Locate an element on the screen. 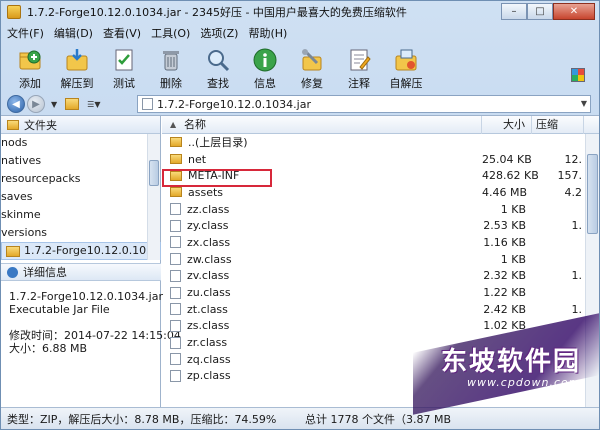 The height and width of the screenshot is (430, 600). history-dropdown-icon: ▼ is located at coordinates (54, 104).